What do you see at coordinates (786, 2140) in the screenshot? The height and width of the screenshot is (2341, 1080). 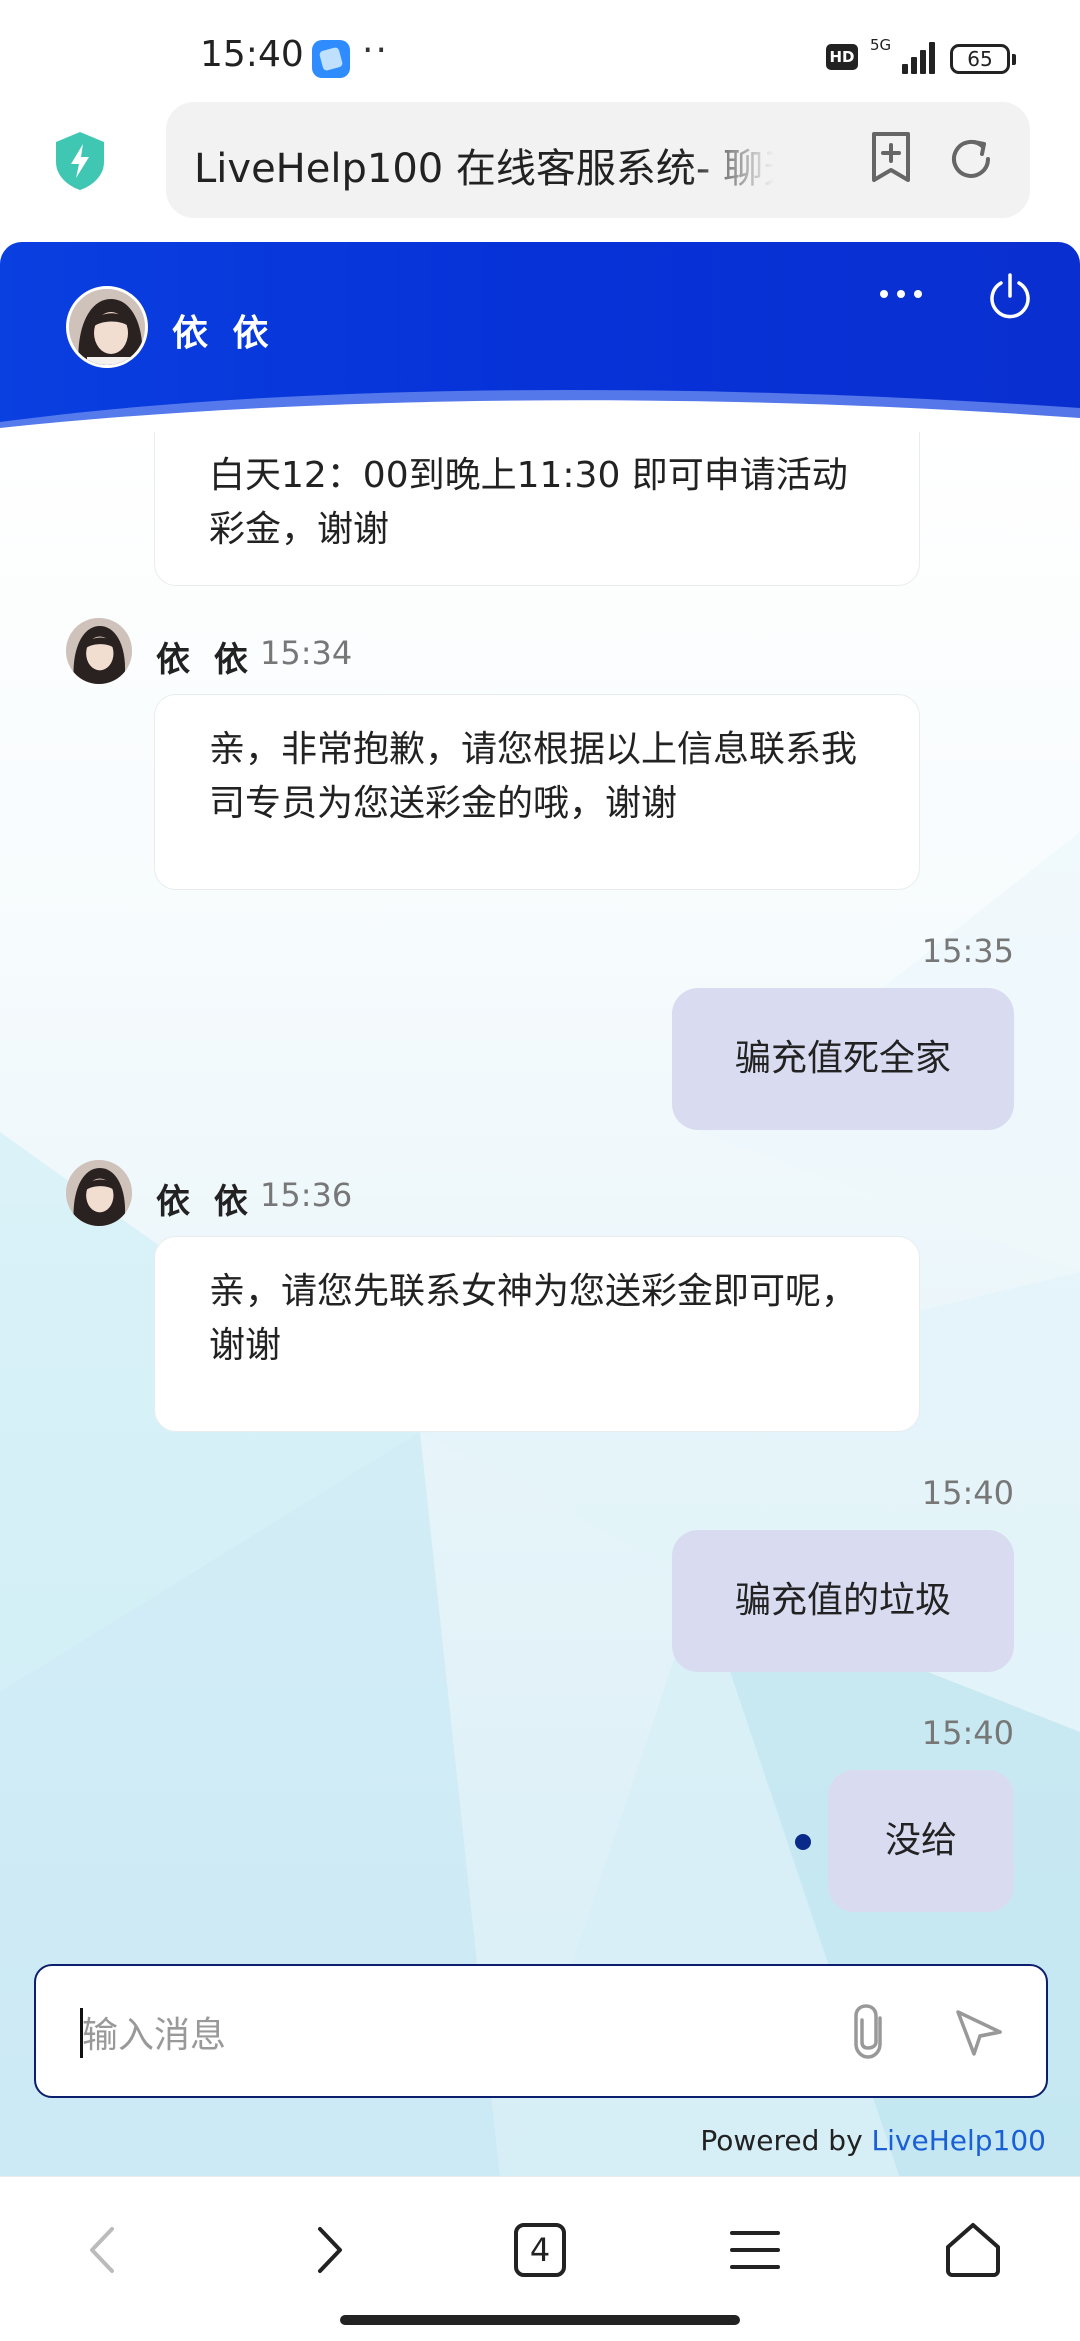 I see `powered-by-prefix: Powered by` at bounding box center [786, 2140].